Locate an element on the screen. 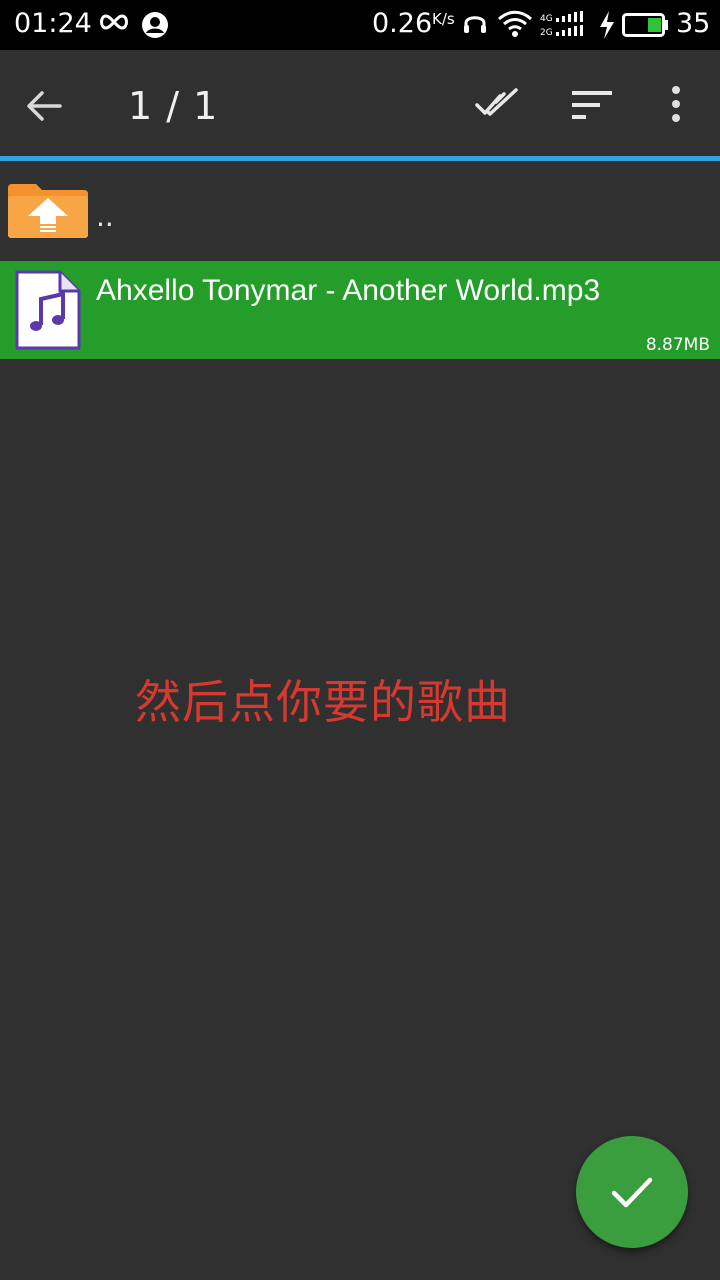  user-icon is located at coordinates (155, 25).